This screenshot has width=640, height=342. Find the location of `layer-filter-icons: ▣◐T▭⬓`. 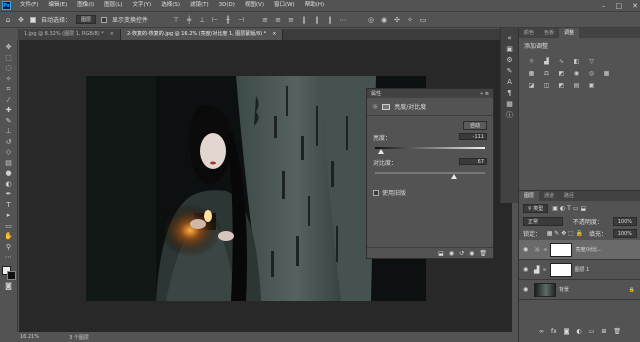

layer-filter-icons: ▣◐T▭⬓ is located at coordinates (570, 208).